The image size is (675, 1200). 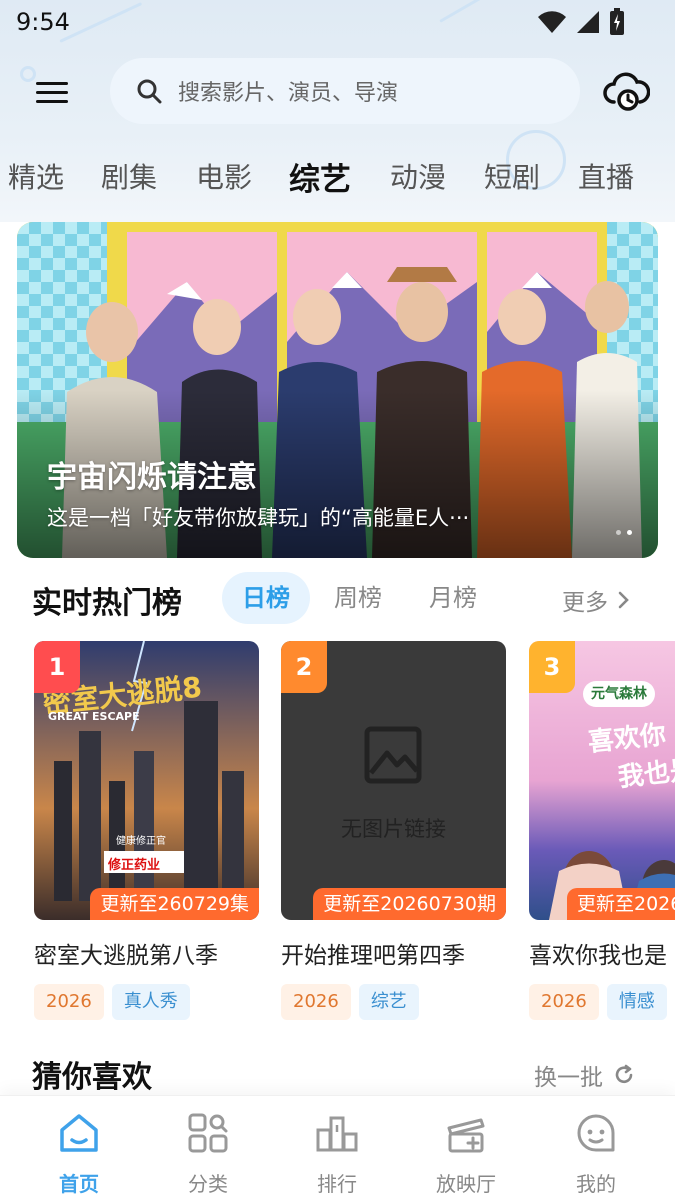 I want to click on banner-title: 宇宙闪烁请注意, so click(x=152, y=477).